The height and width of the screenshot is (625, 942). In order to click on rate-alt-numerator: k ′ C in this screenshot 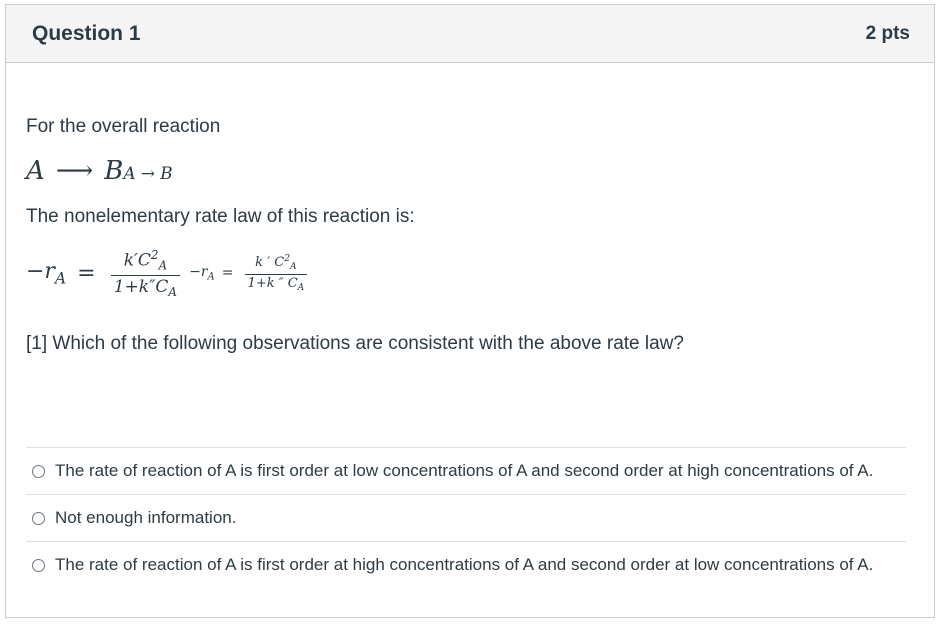, I will do `click(270, 262)`.